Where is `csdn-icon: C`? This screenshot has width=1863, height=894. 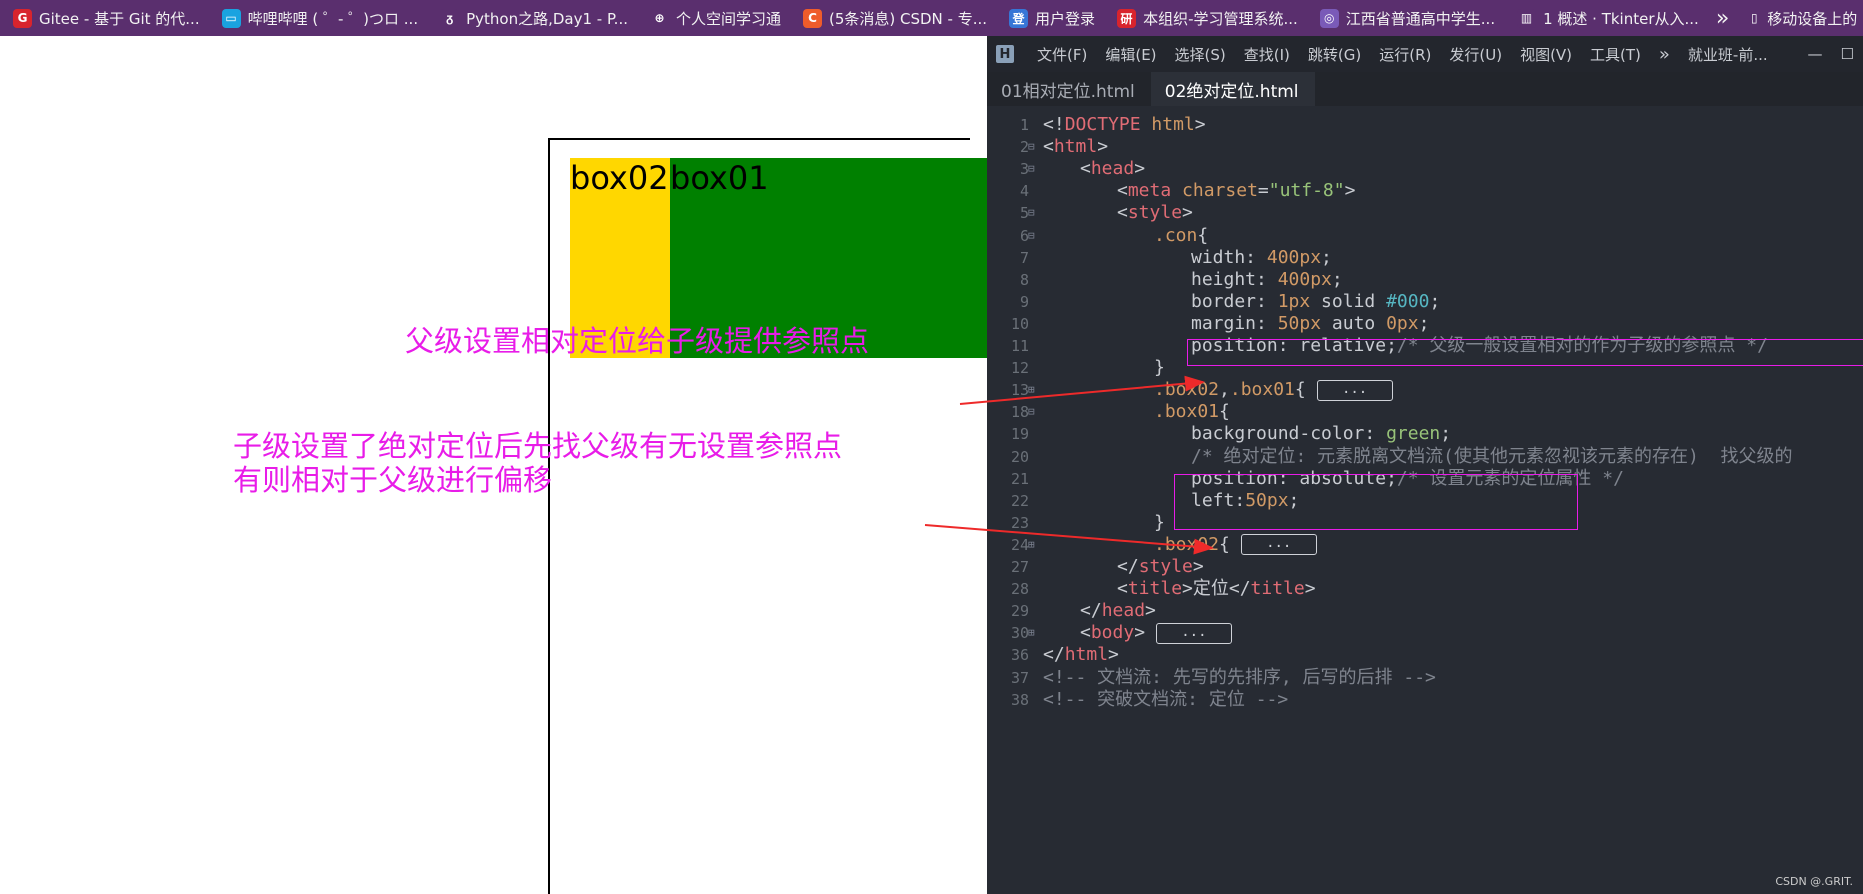 csdn-icon: C is located at coordinates (812, 18).